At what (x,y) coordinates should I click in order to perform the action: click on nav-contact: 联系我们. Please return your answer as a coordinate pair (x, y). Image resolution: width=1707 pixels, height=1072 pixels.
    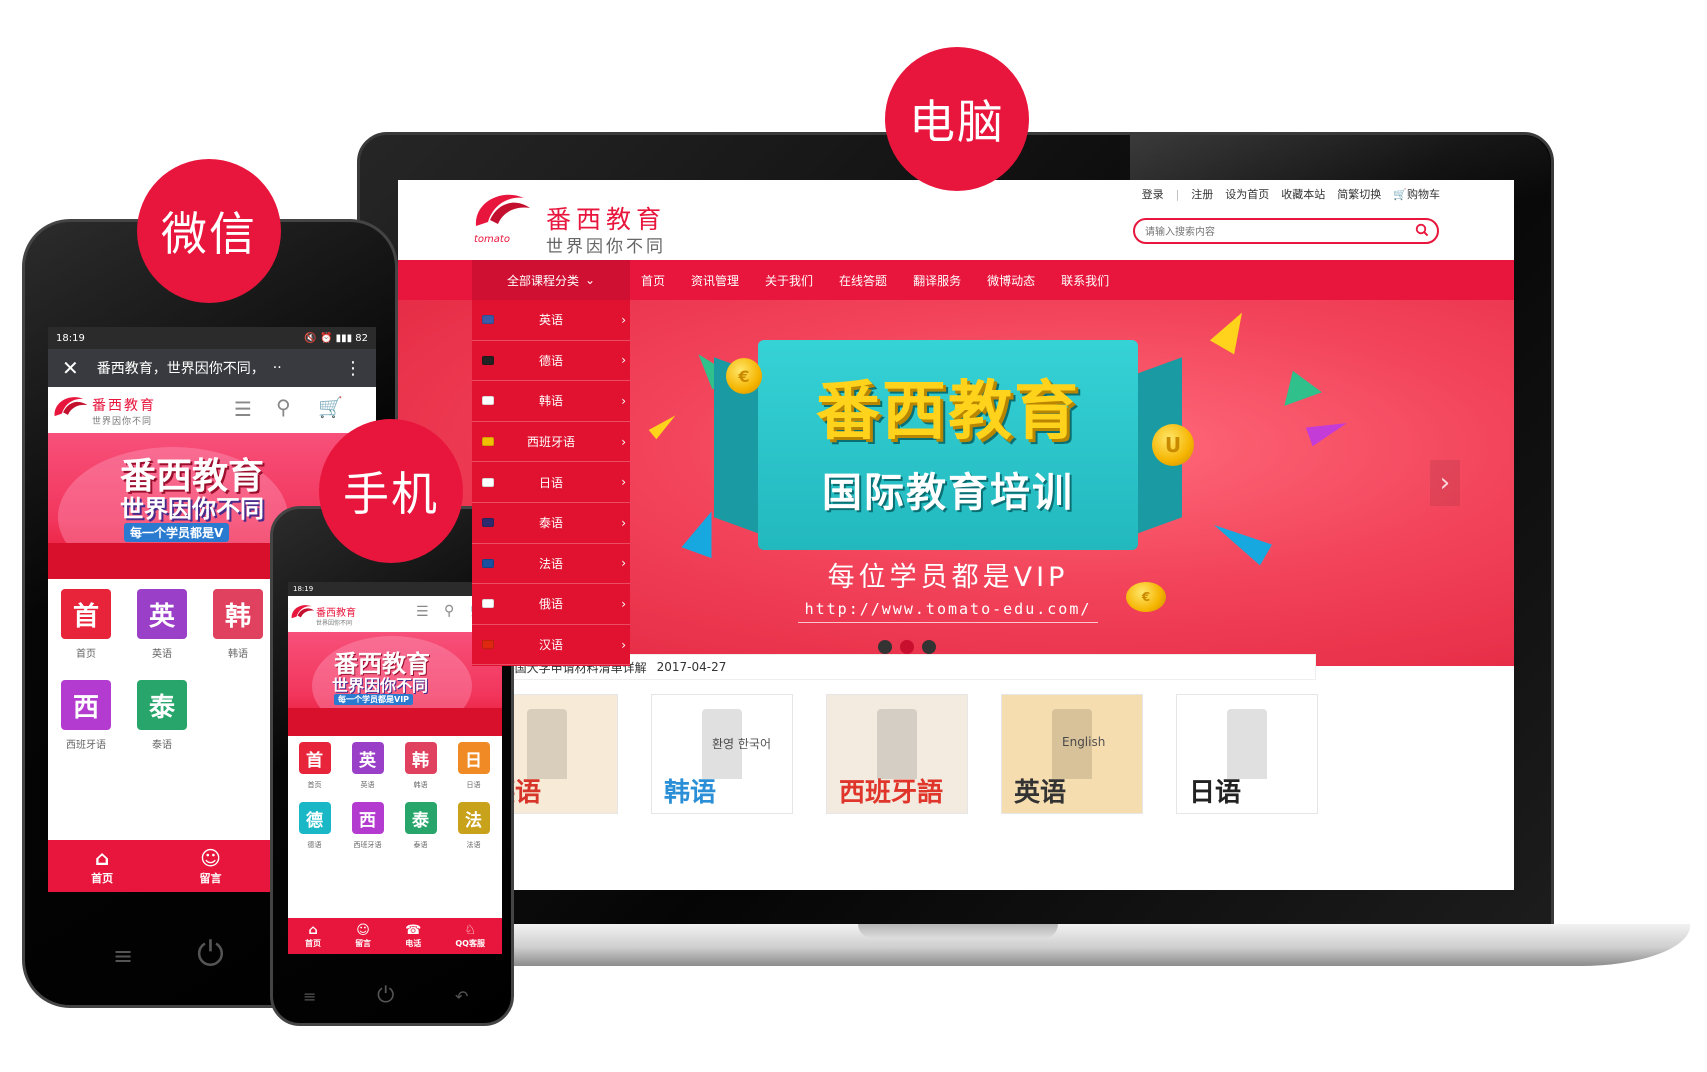
    Looking at the image, I should click on (1085, 280).